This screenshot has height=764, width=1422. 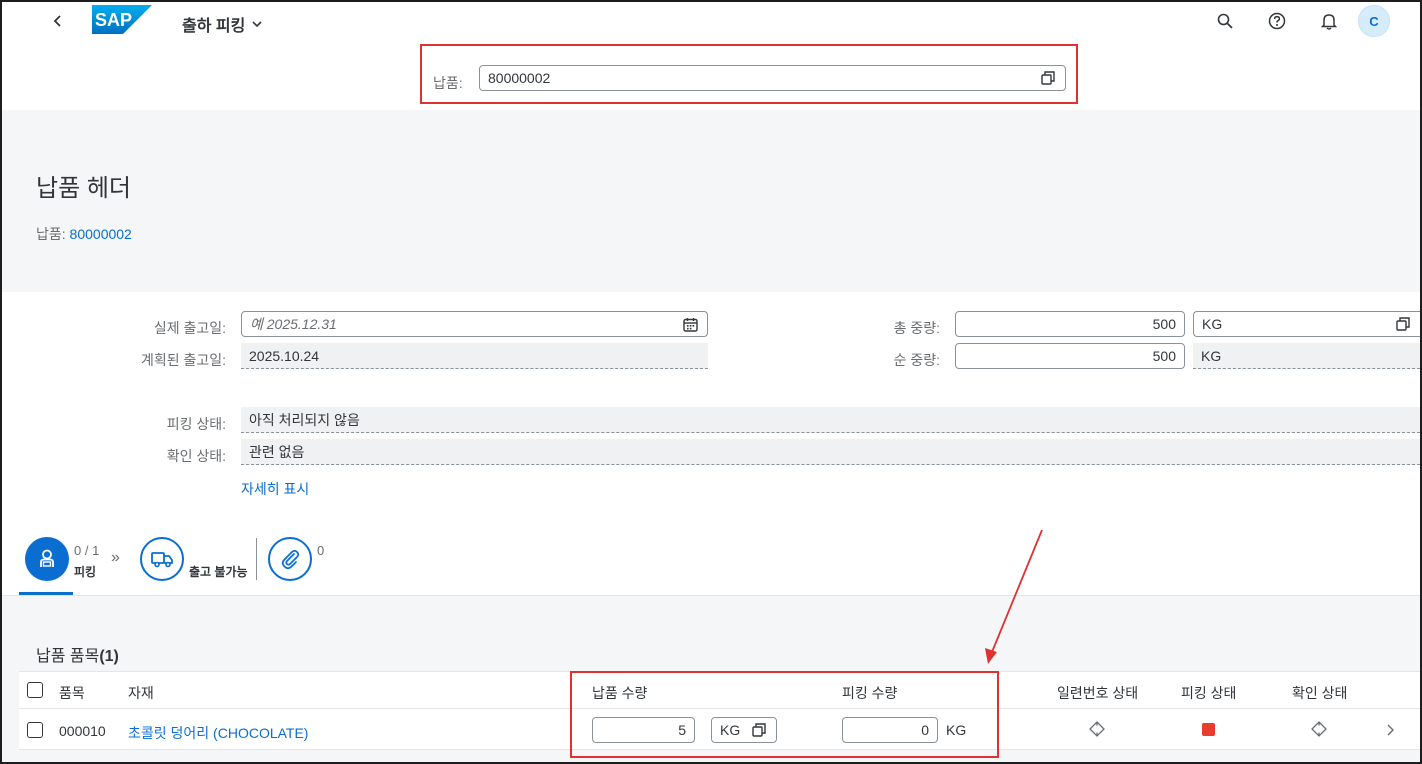 I want to click on notifications-button, so click(x=1329, y=21).